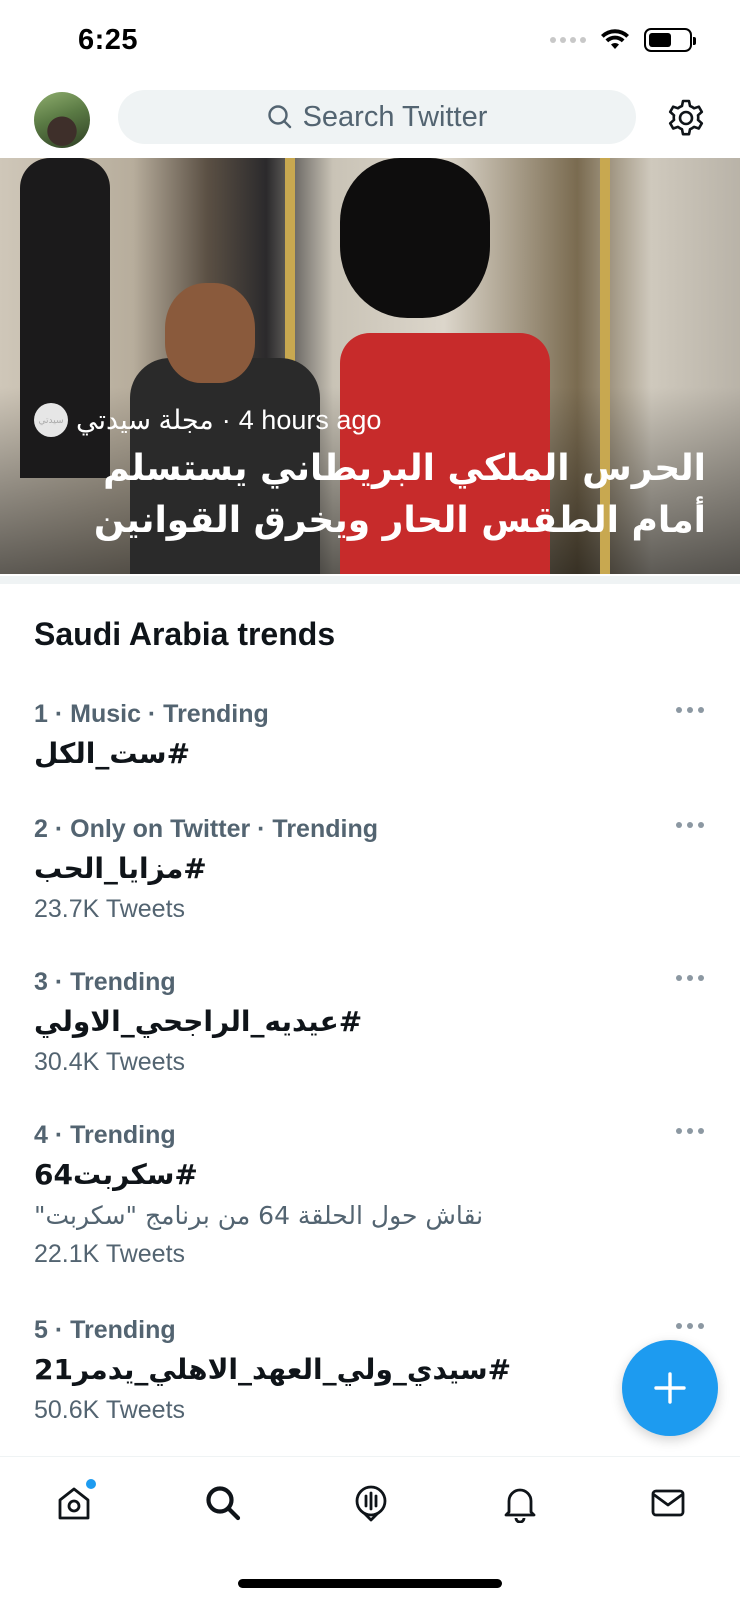 This screenshot has height=1600, width=740. What do you see at coordinates (568, 40) in the screenshot?
I see `cellular-signal-icon` at bounding box center [568, 40].